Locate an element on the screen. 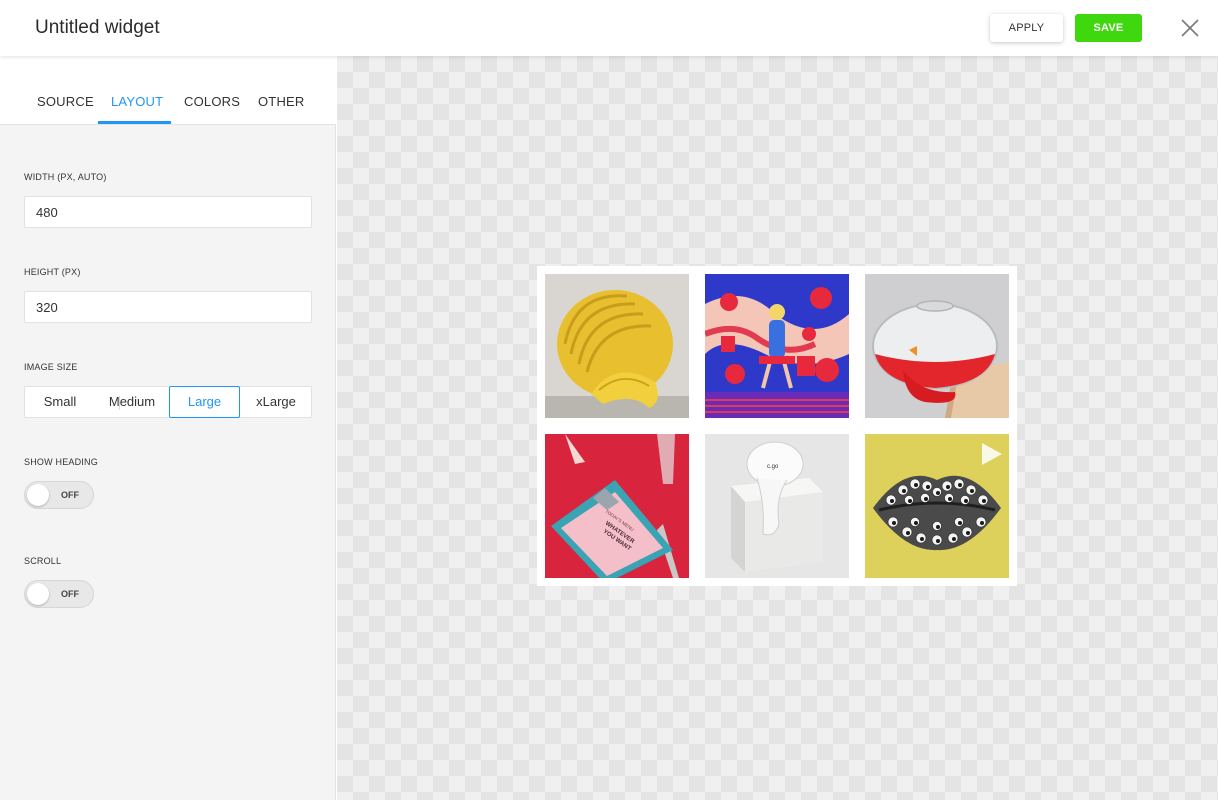 The width and height of the screenshot is (1218, 800). tab-other: OTHER is located at coordinates (281, 101).